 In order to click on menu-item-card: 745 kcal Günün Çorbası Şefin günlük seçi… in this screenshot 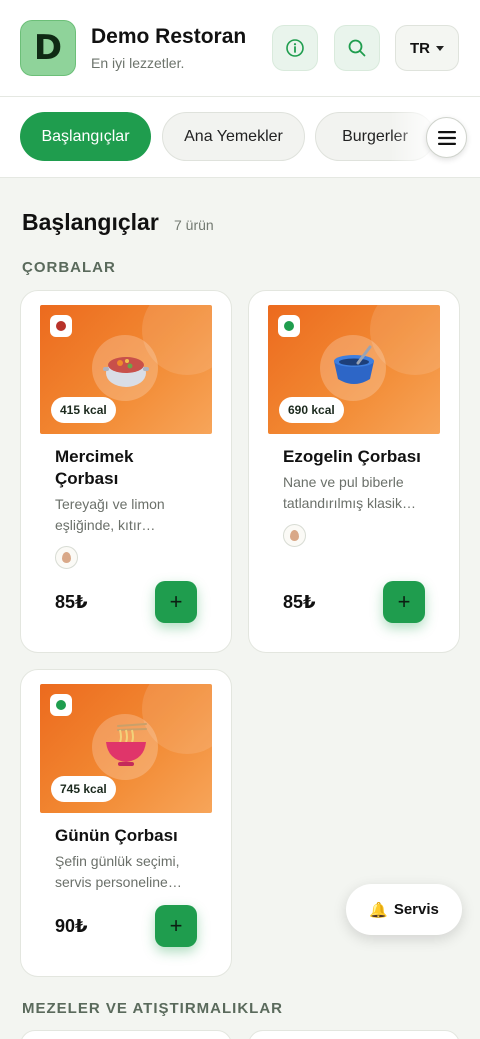, I will do `click(126, 823)`.